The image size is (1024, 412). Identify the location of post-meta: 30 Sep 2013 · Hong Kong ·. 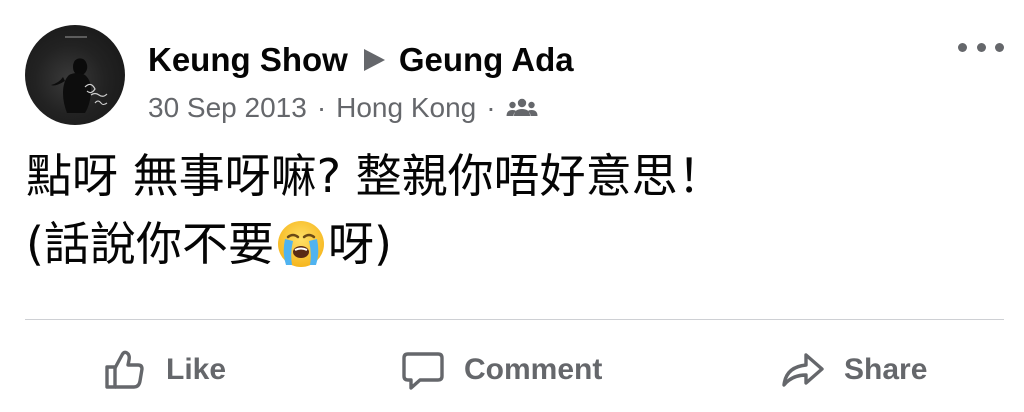
(343, 108).